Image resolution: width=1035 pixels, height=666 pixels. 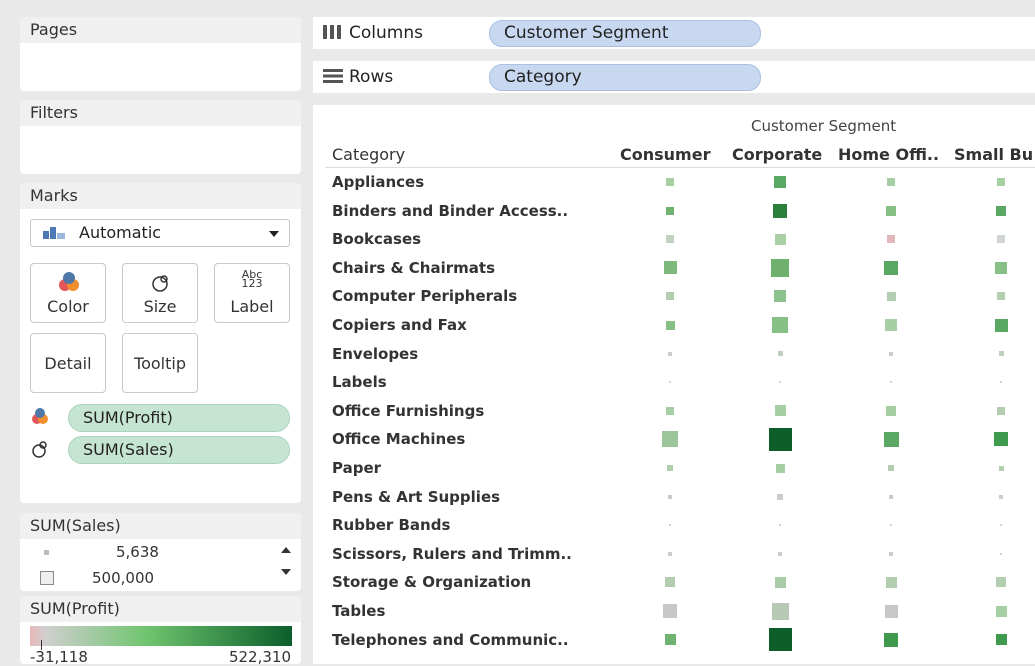 What do you see at coordinates (399, 325) in the screenshot?
I see `row-label: Copiers and Fax` at bounding box center [399, 325].